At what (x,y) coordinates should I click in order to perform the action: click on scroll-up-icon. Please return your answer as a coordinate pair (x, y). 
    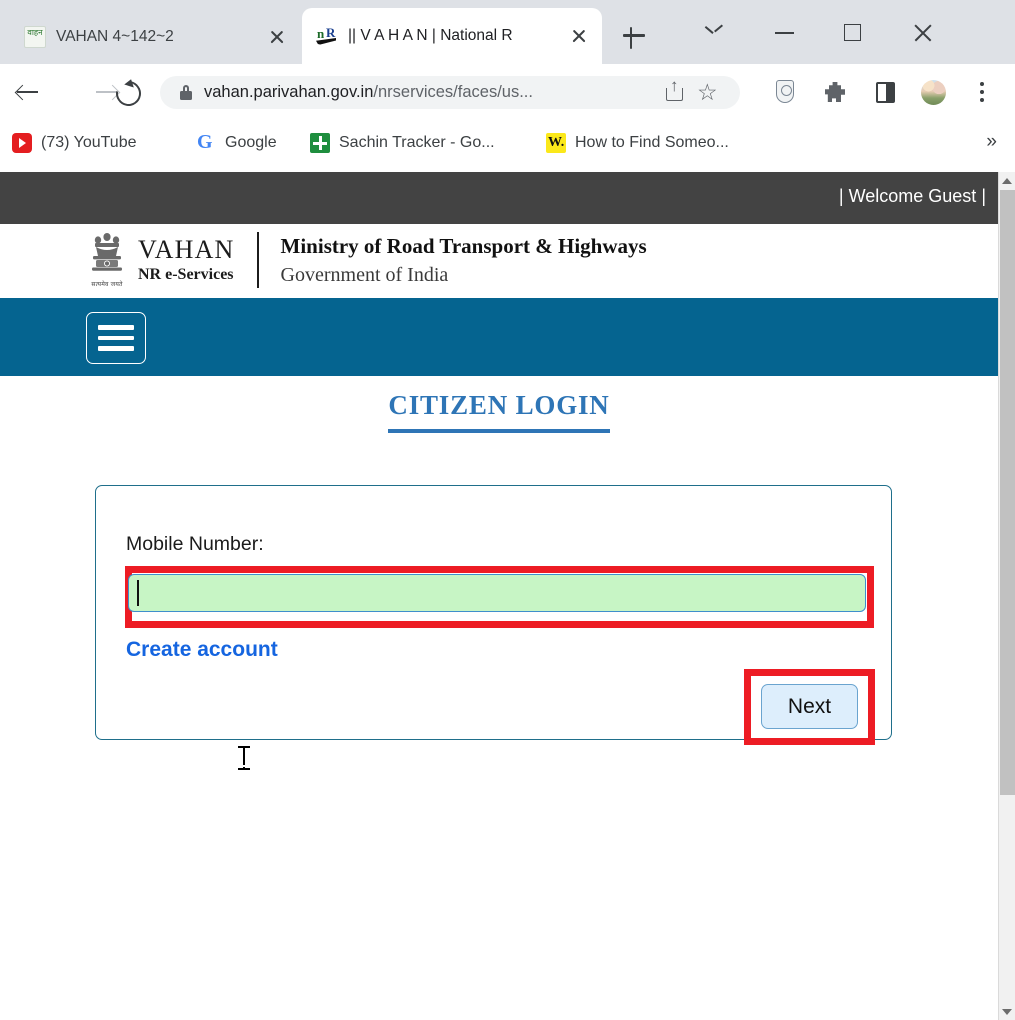
    Looking at the image, I should click on (1007, 180).